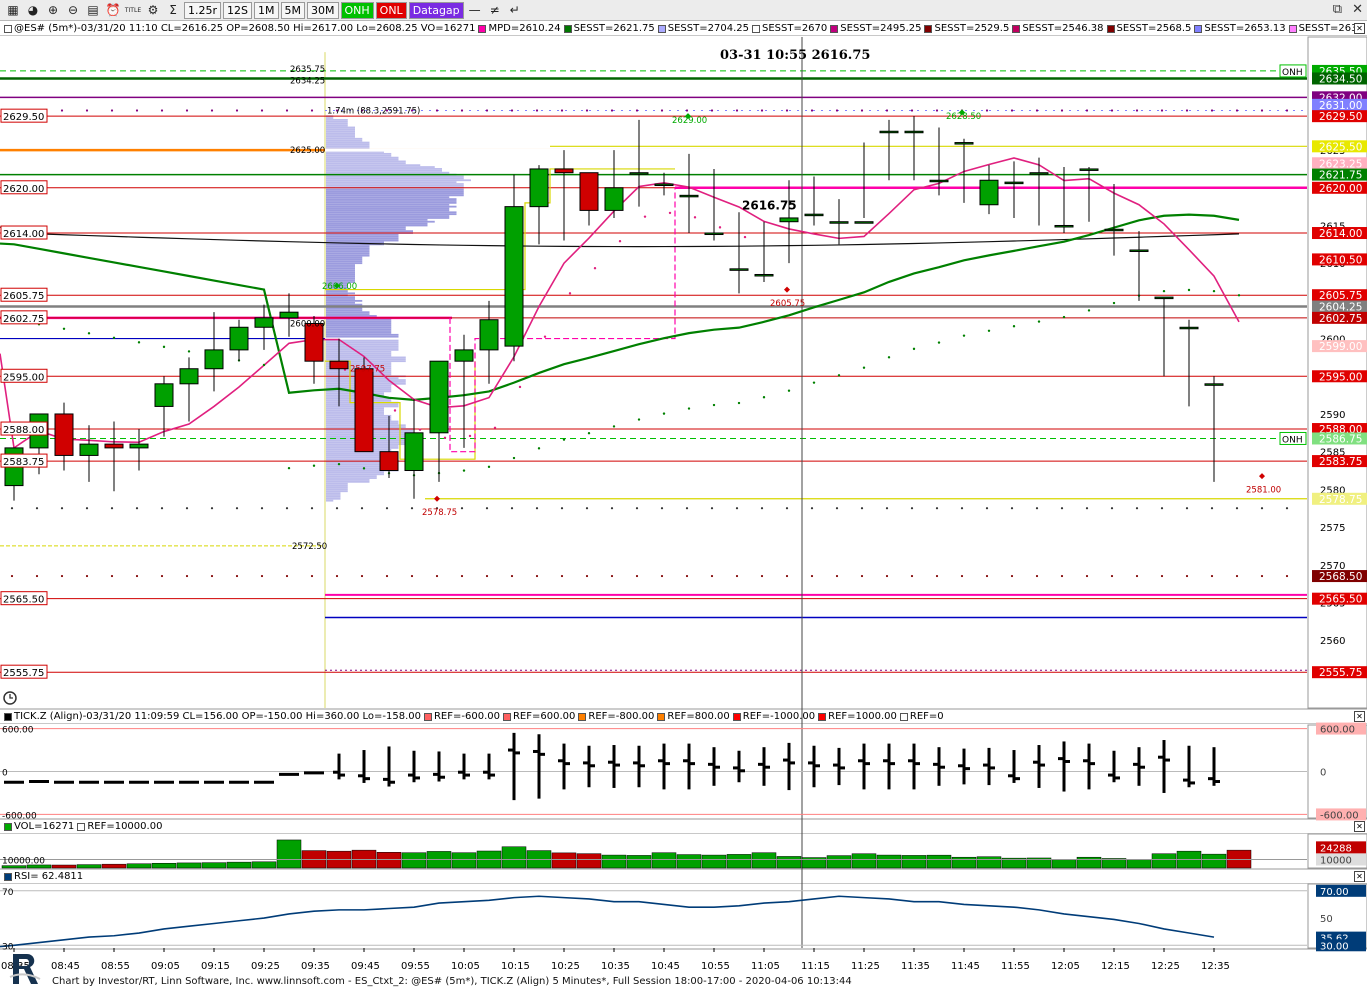  What do you see at coordinates (1323, 773) in the screenshot?
I see `tick-right-label: 0` at bounding box center [1323, 773].